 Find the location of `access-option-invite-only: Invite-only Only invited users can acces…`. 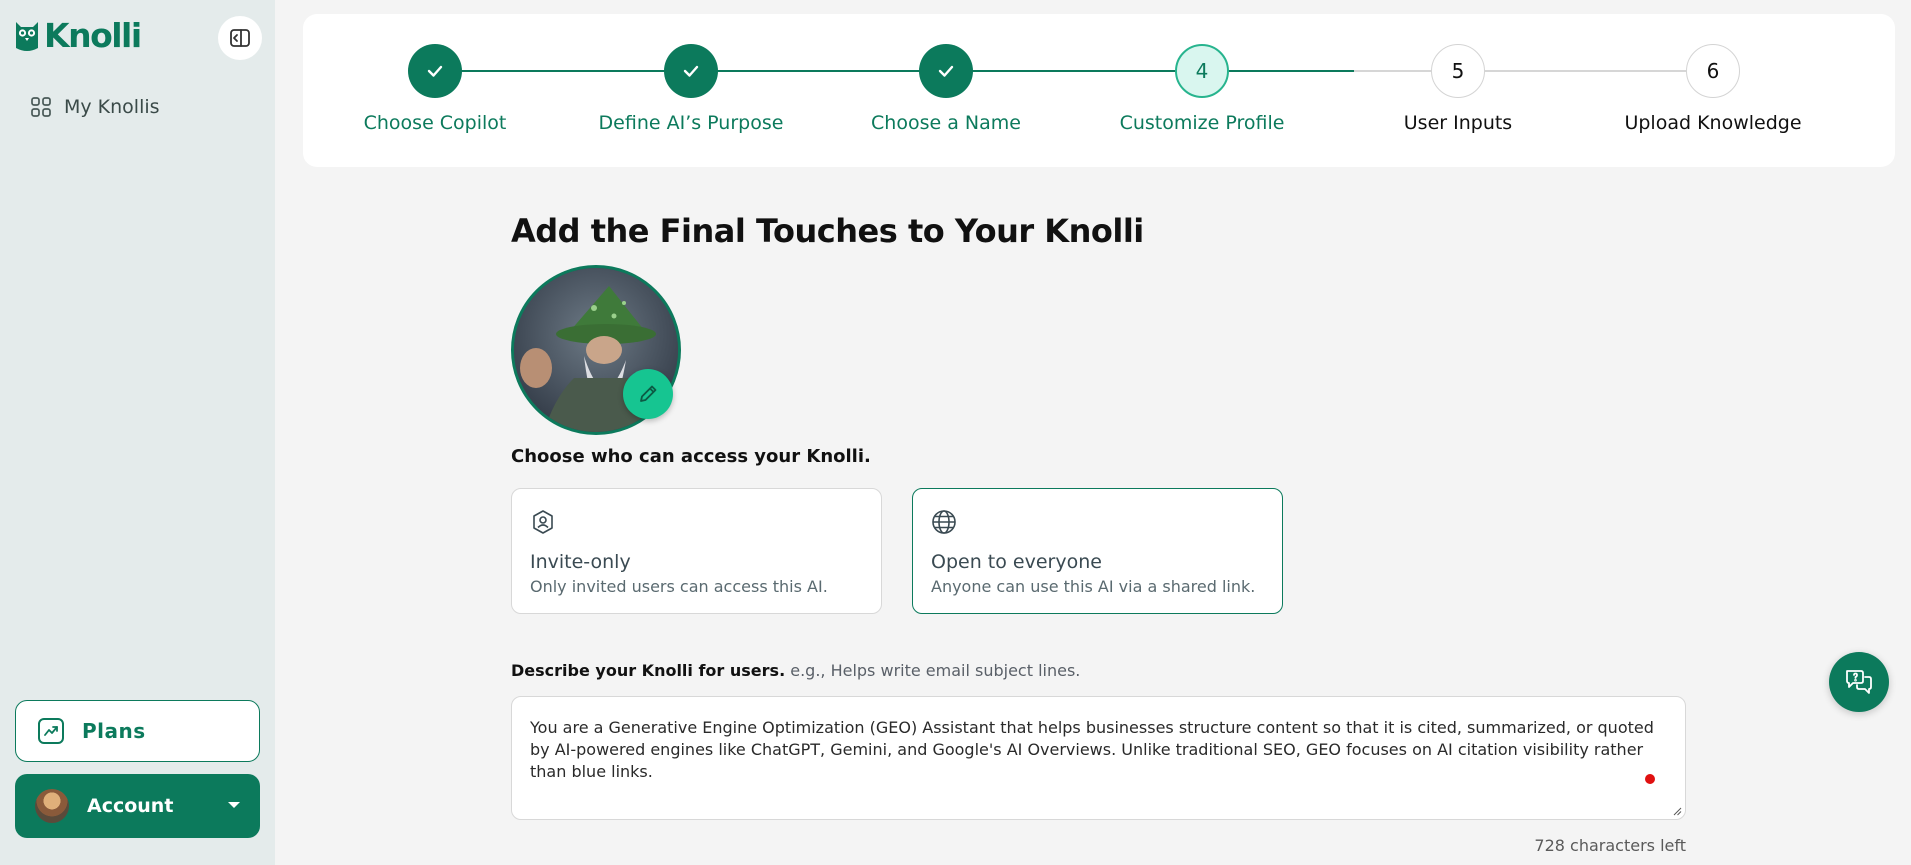

access-option-invite-only: Invite-only Only invited users can acces… is located at coordinates (696, 551).